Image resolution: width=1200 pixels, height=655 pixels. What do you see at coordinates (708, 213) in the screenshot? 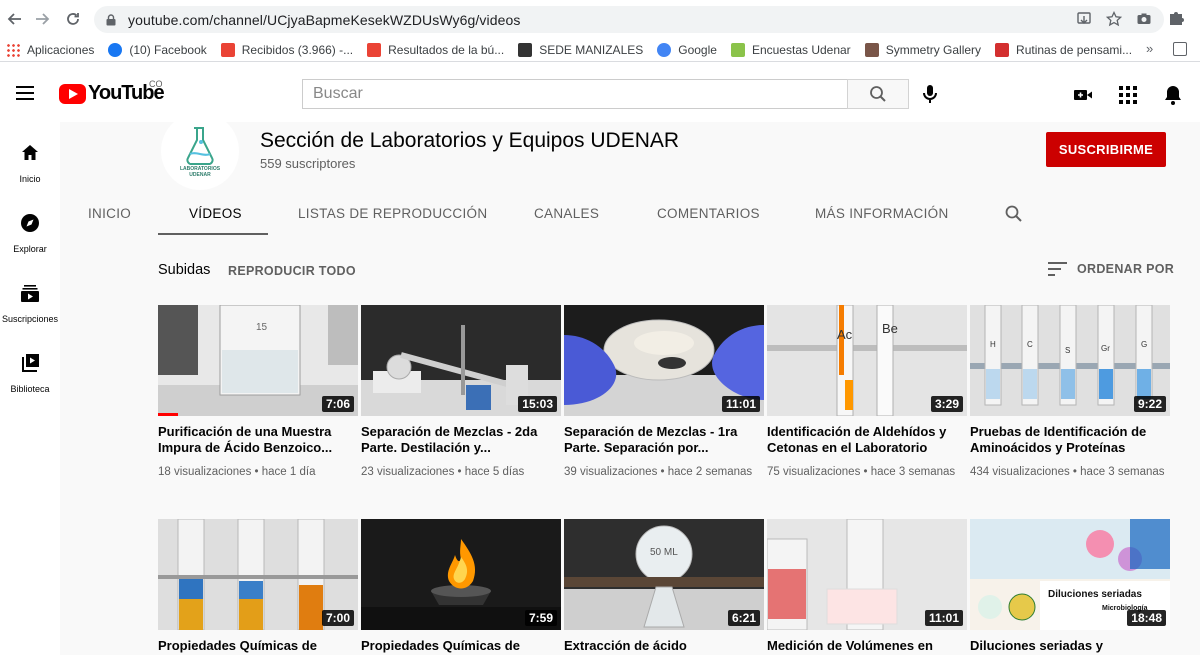
I see `tab-comentarios: COMENTARIOS` at bounding box center [708, 213].